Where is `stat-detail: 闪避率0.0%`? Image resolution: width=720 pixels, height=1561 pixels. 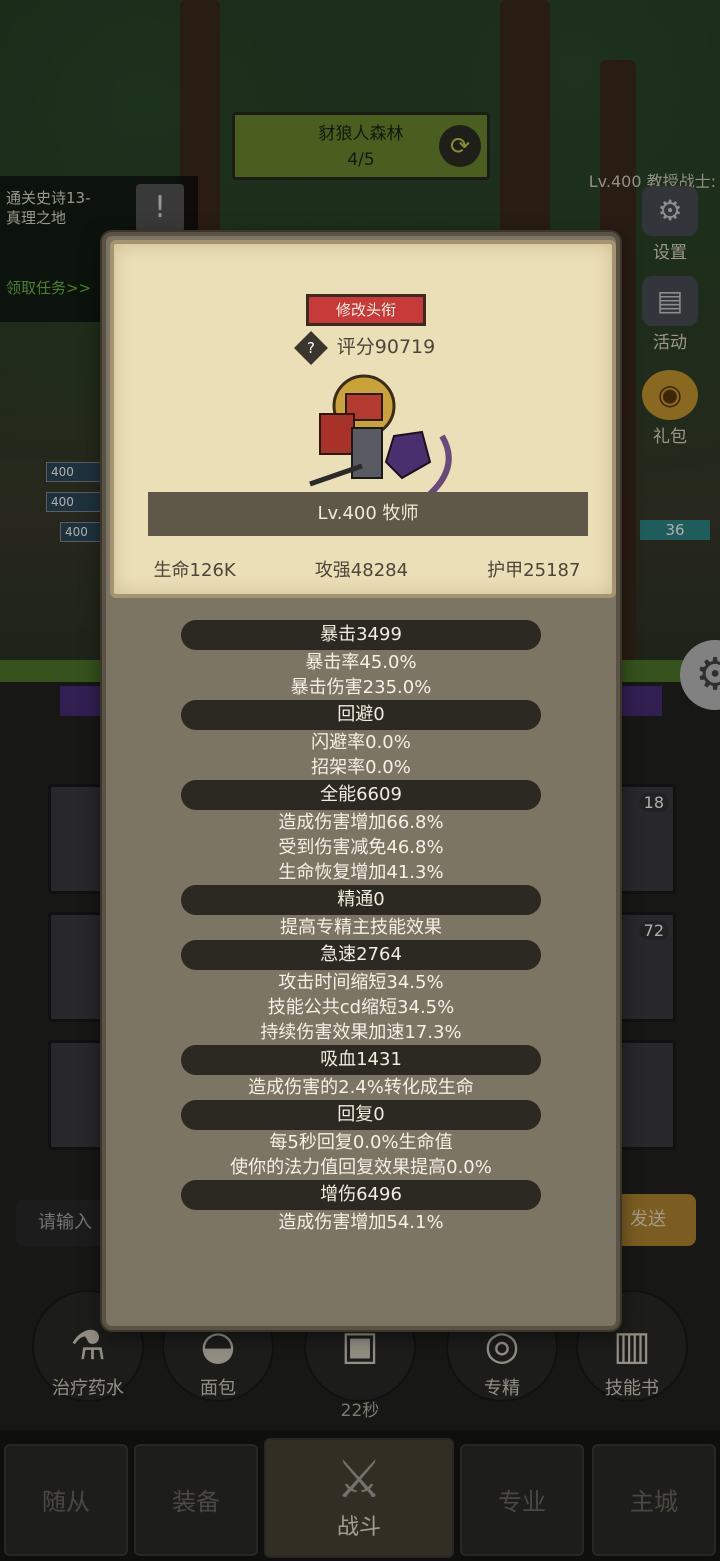
stat-detail: 闪避率0.0% is located at coordinates (361, 742).